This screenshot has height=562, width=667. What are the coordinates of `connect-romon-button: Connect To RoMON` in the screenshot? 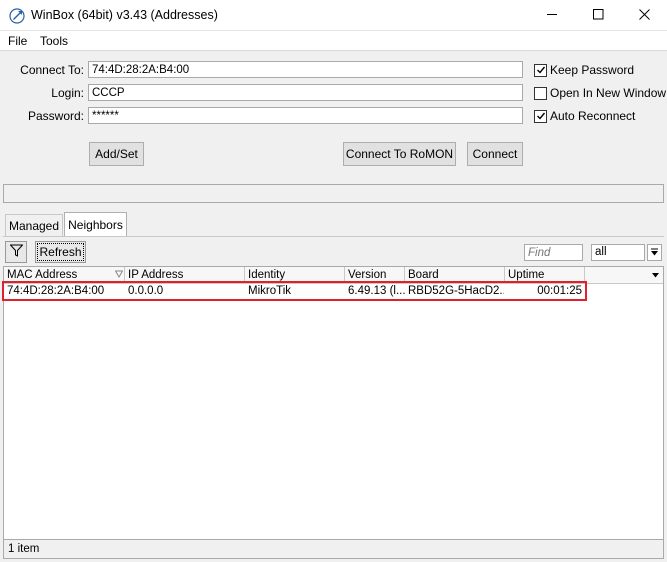 It's located at (399, 154).